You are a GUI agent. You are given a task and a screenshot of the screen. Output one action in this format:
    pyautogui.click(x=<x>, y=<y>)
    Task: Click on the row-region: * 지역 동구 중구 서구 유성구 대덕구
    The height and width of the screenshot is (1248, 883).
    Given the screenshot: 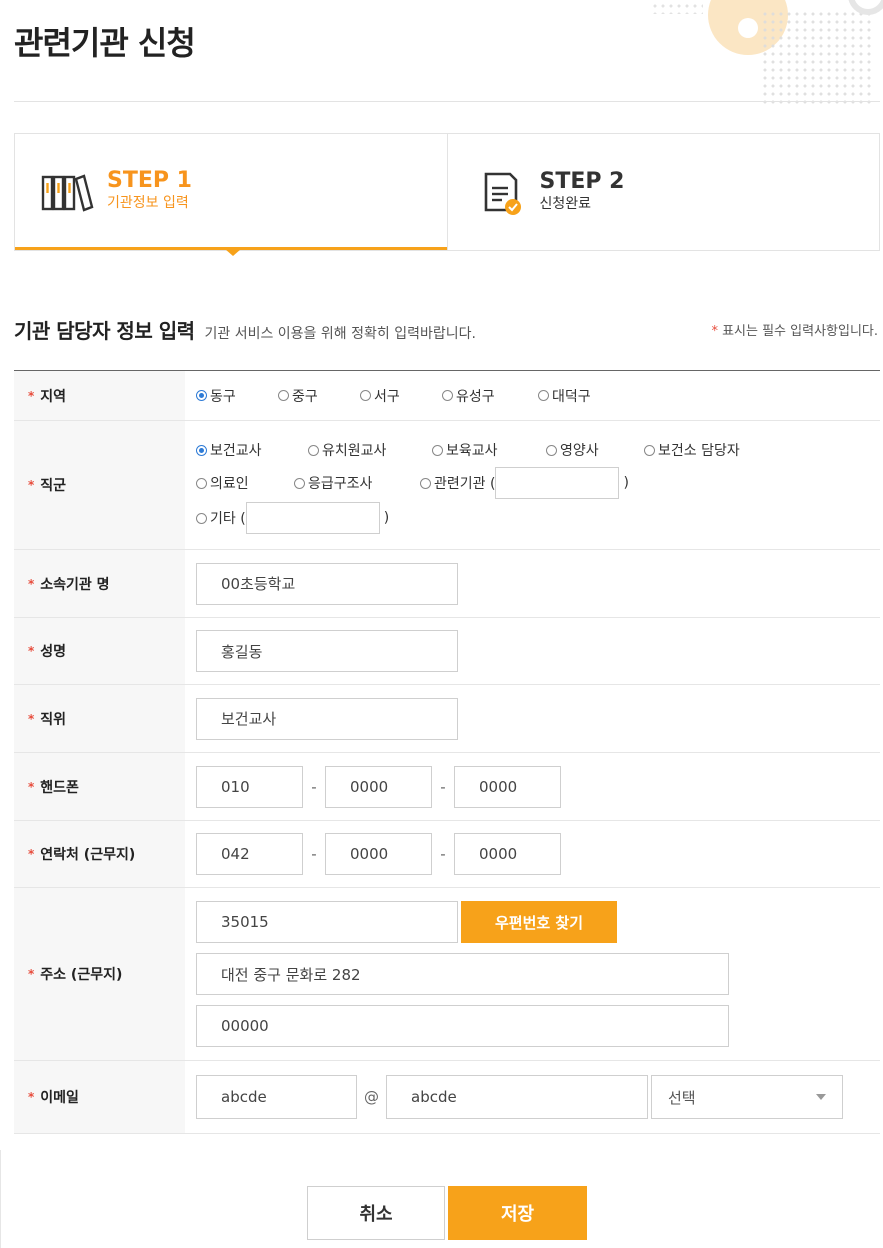 What is the action you would take?
    pyautogui.click(x=447, y=396)
    